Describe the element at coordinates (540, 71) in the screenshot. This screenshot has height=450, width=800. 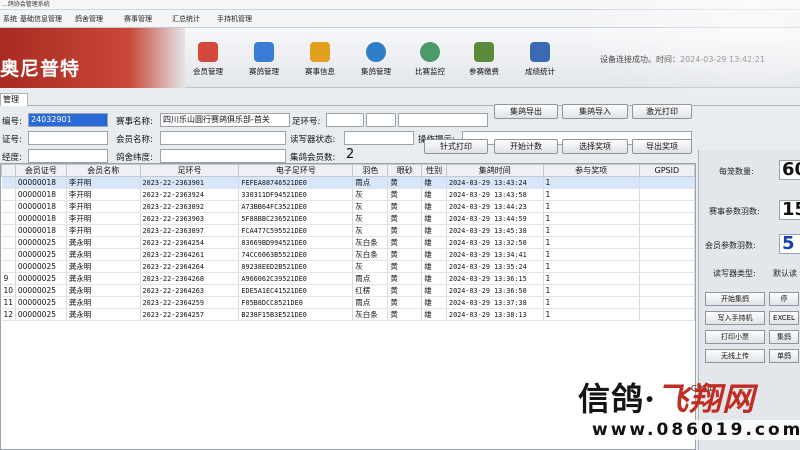
I see `toolbar-label: 成绩统计` at that location.